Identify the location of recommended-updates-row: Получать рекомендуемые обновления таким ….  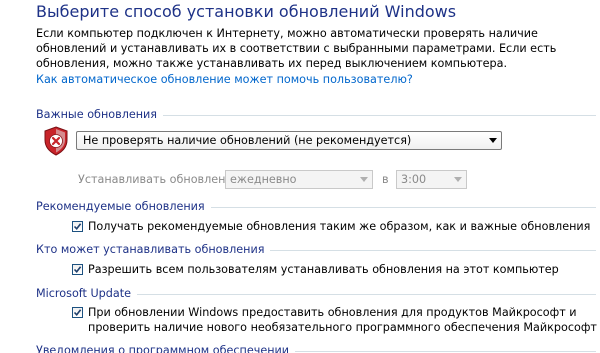
(335, 226).